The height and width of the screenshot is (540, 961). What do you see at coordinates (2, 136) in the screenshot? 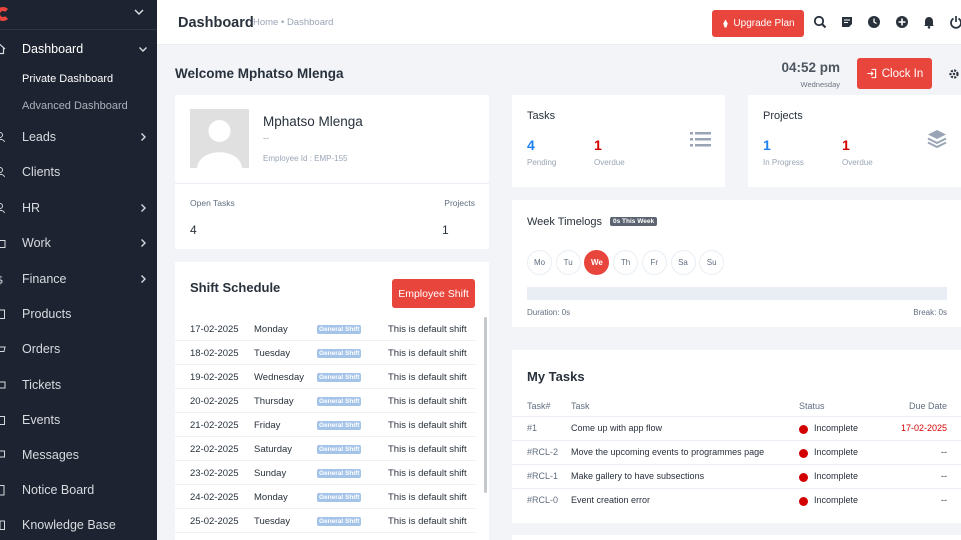
I see `user-icon` at bounding box center [2, 136].